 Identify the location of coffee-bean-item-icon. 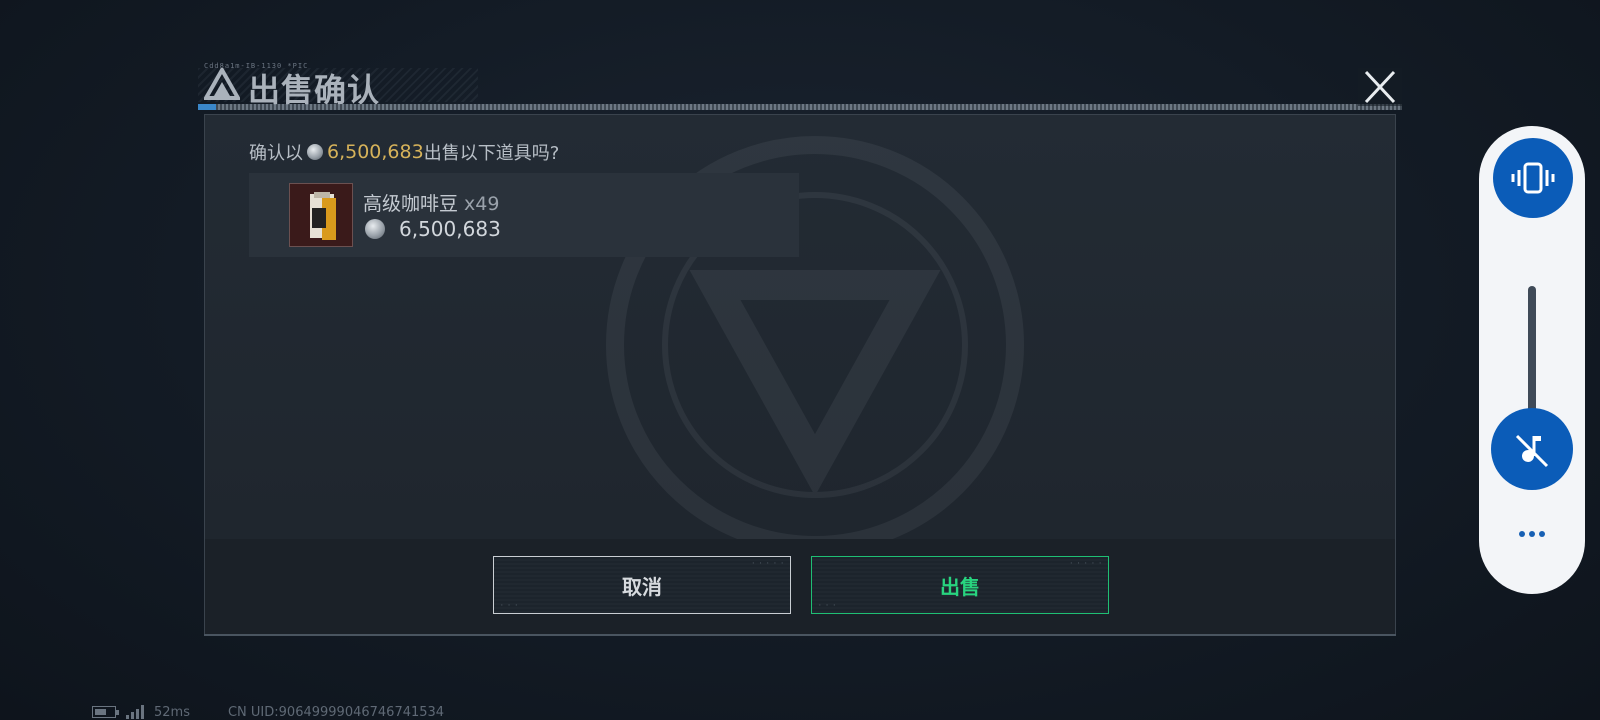
(321, 215).